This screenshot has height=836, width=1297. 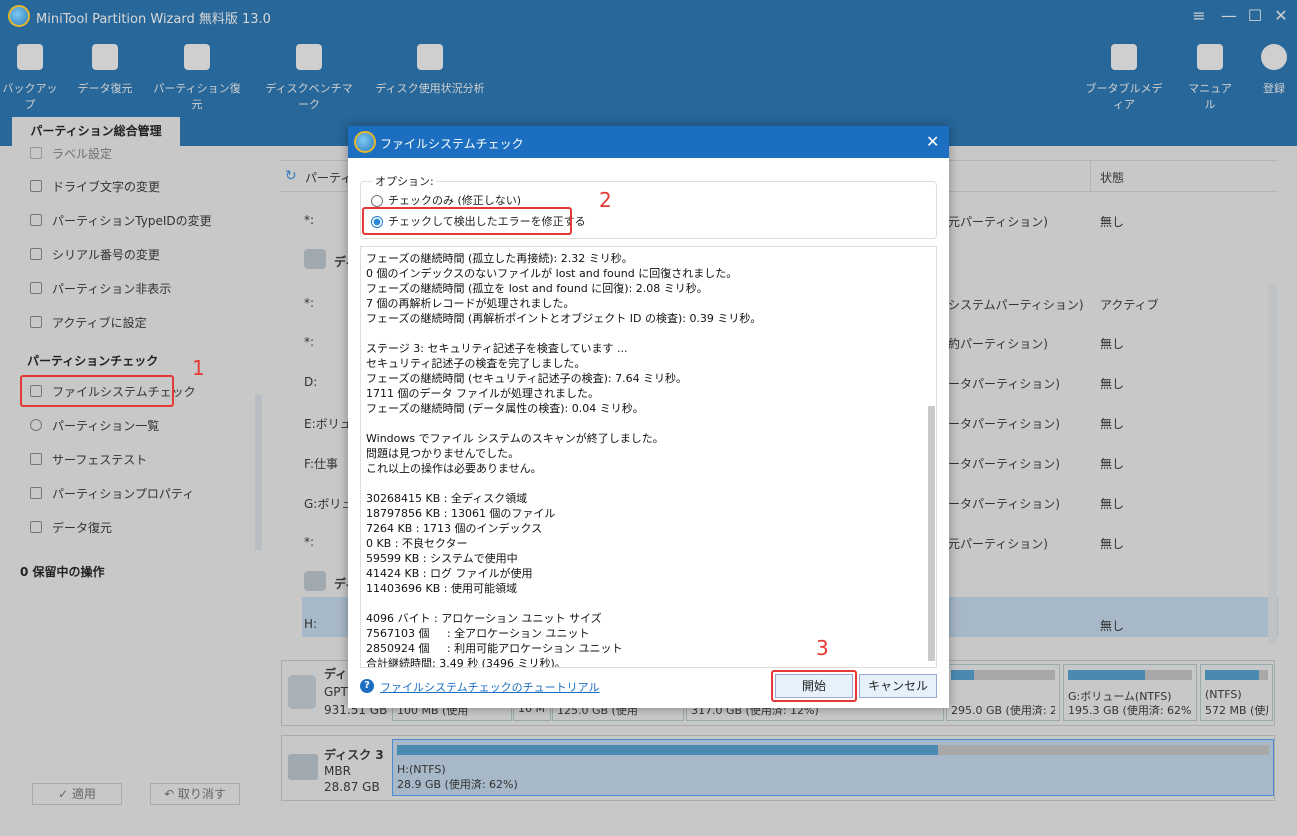 What do you see at coordinates (421, 769) in the screenshot?
I see `partition-label: H:(NTFS)` at bounding box center [421, 769].